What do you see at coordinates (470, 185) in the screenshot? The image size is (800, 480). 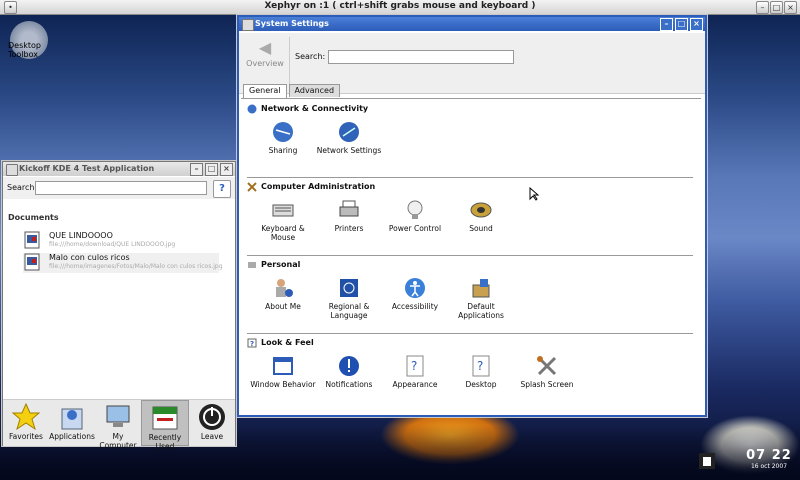 I see `section-admin: Computer Administration` at bounding box center [470, 185].